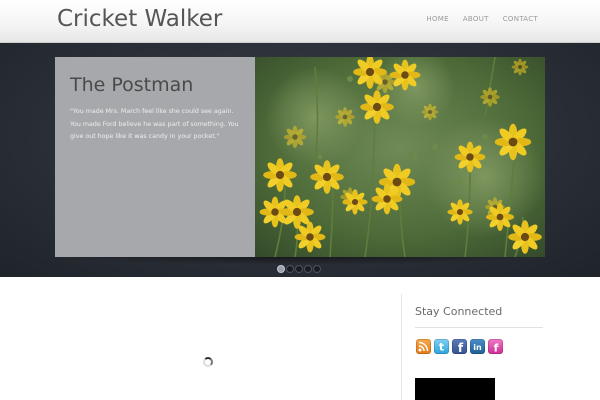  I want to click on facebook-icon: f, so click(459, 346).